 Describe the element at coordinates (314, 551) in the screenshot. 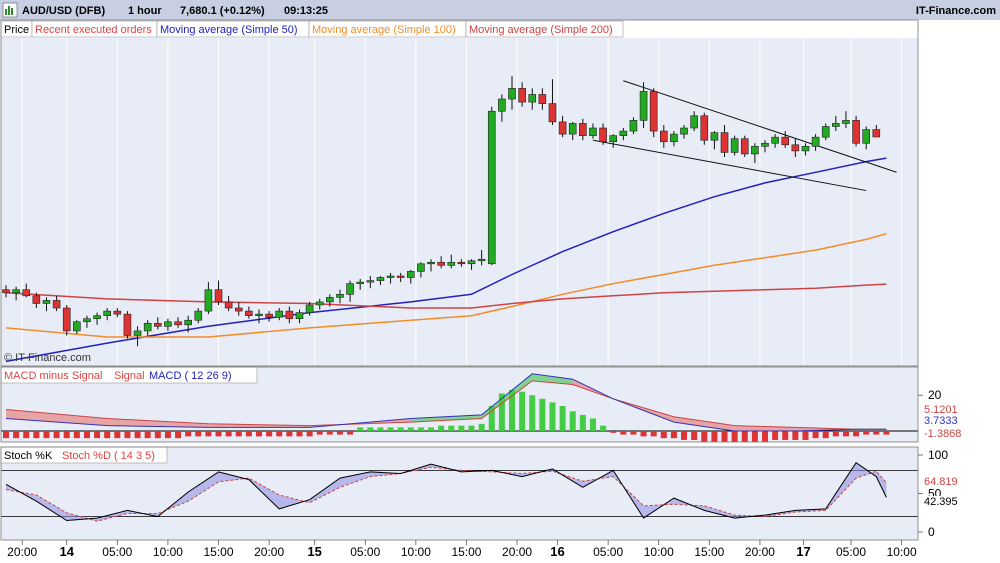

I see `time-axis-label: 15` at that location.